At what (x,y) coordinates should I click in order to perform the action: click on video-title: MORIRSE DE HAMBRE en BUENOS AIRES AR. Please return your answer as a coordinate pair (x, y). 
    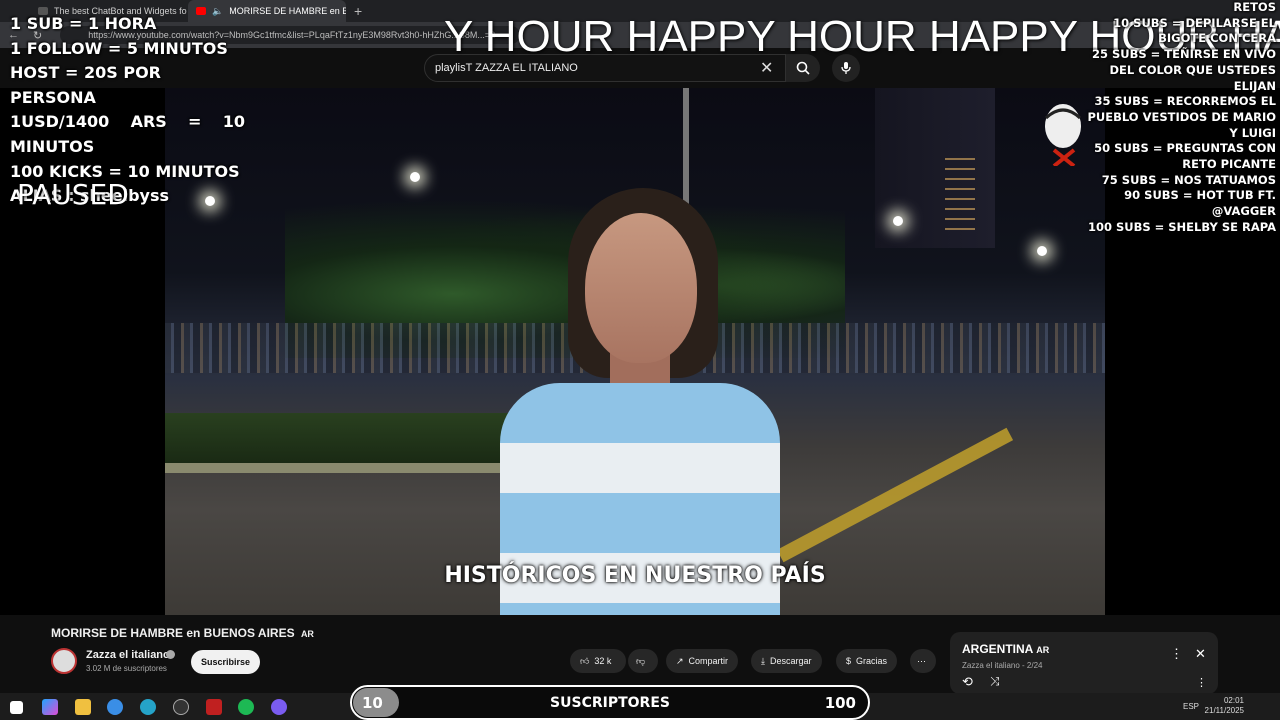
    Looking at the image, I should click on (182, 633).